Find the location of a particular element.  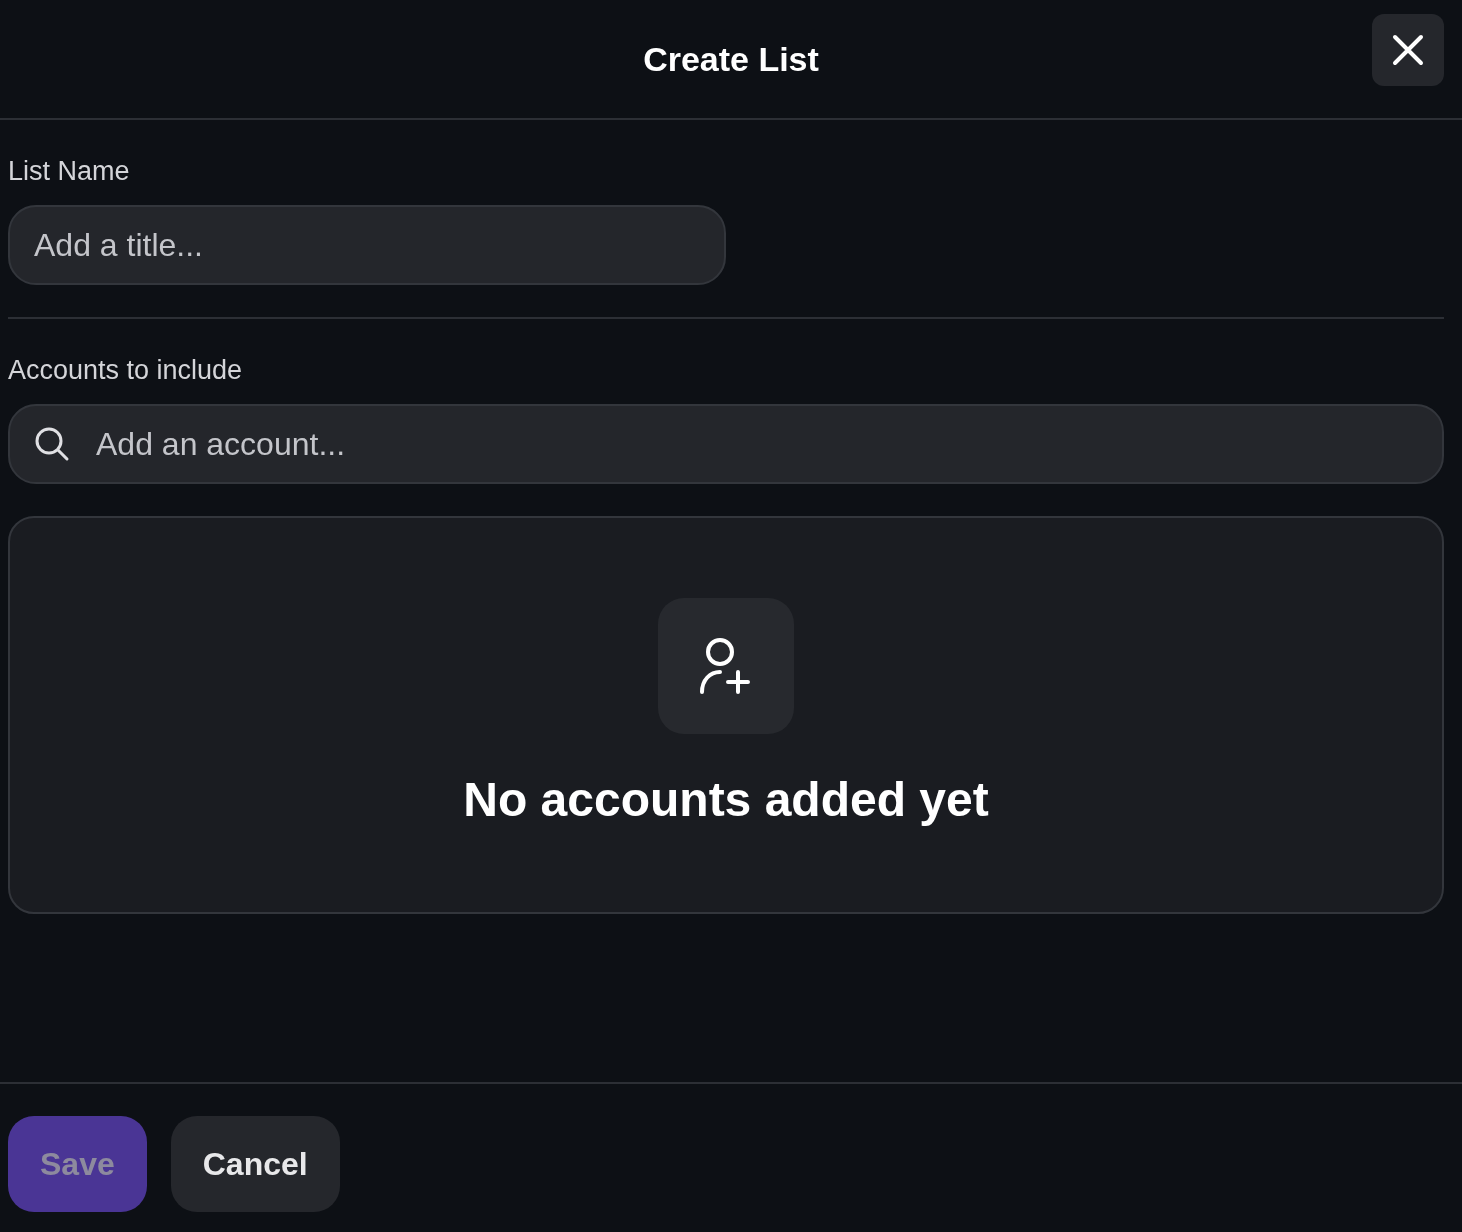

cancel-button: Cancel is located at coordinates (255, 1164).